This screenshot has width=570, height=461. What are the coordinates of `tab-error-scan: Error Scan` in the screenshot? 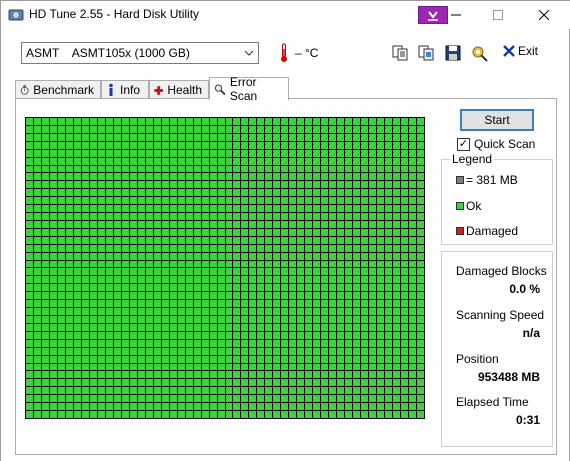 It's located at (249, 89).